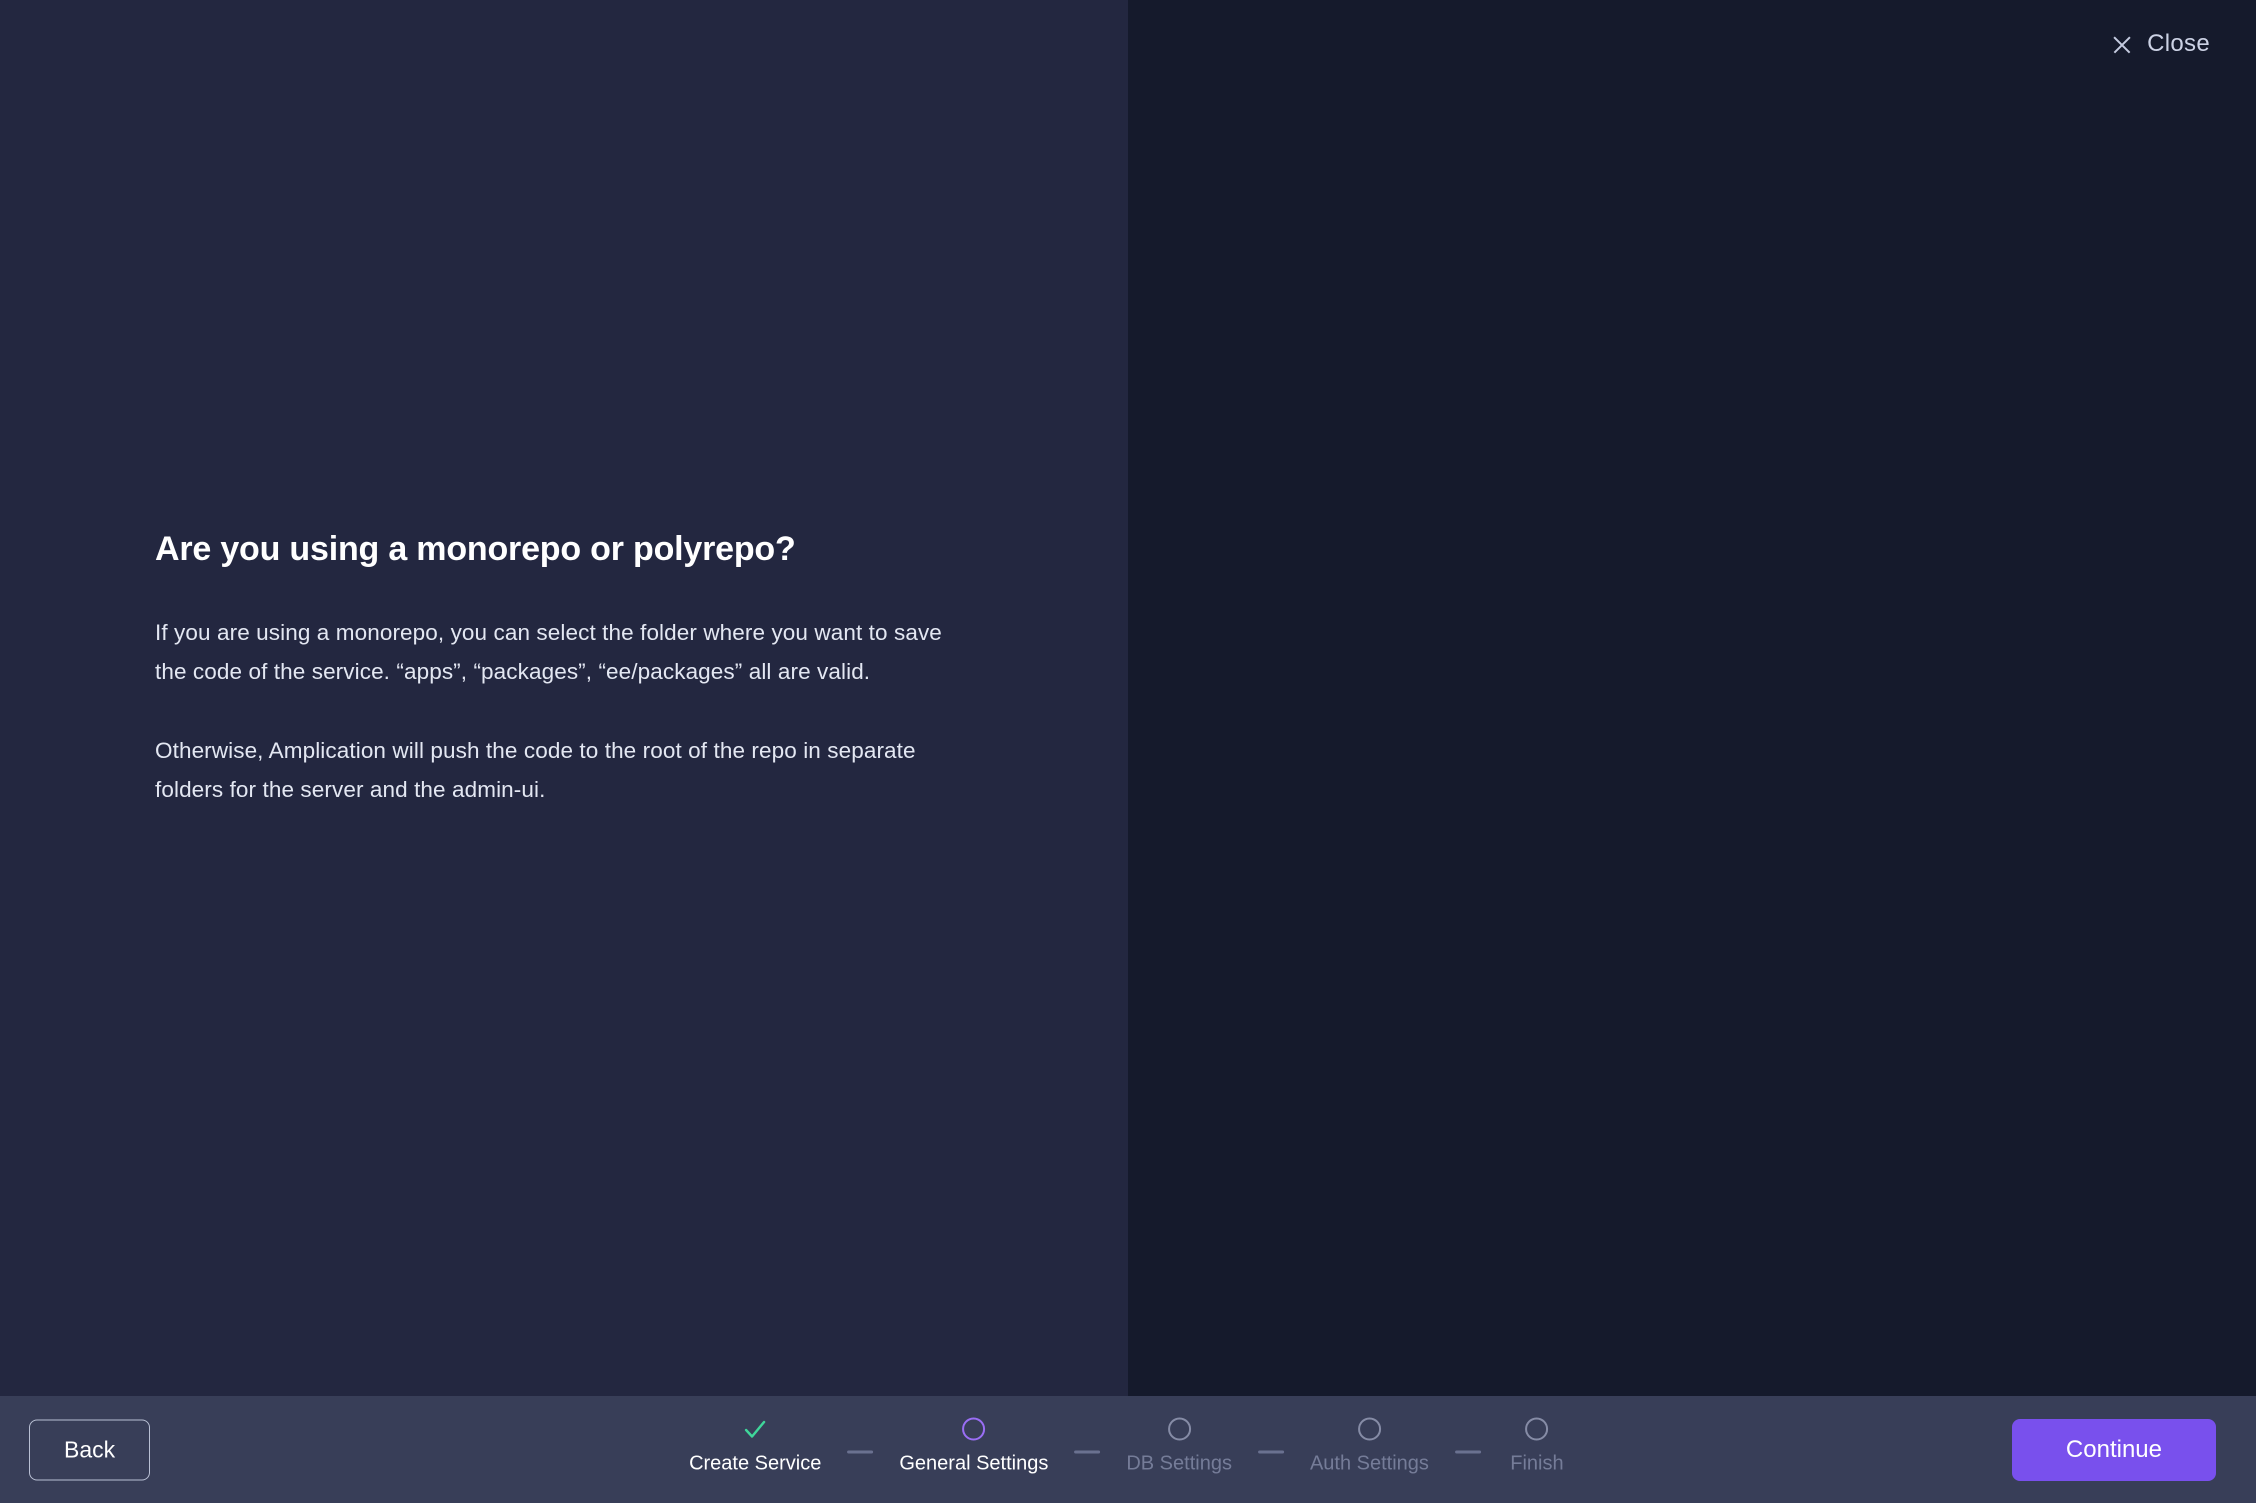 The height and width of the screenshot is (1503, 2256). I want to click on page-title: Are you using a monorepo or polyrepo?, so click(475, 549).